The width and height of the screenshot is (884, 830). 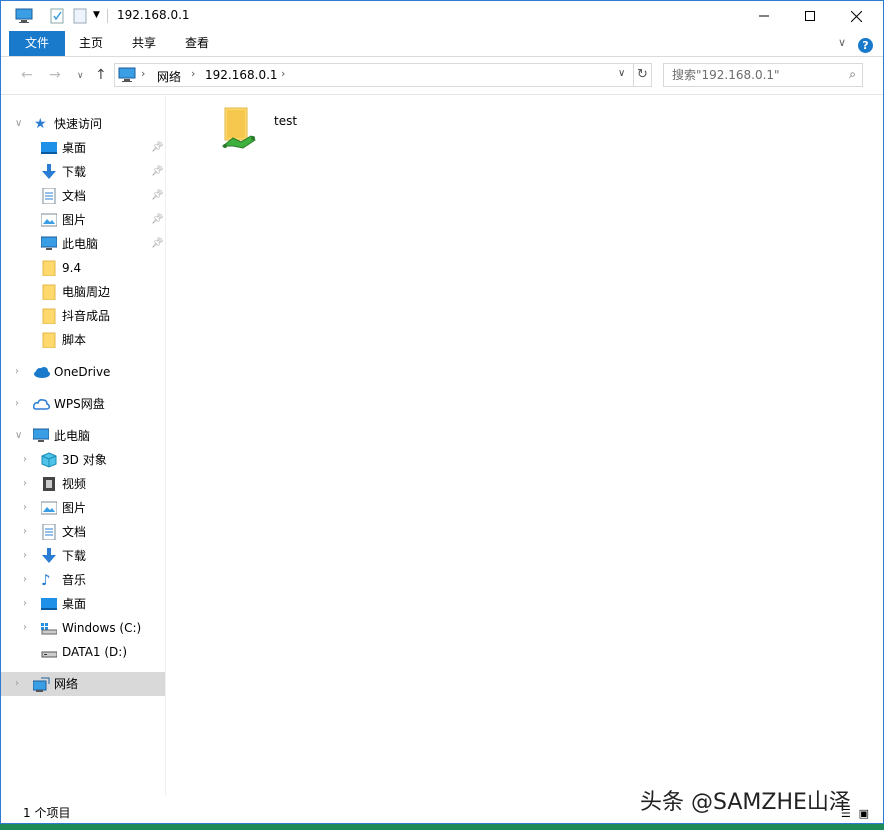 What do you see at coordinates (41, 684) in the screenshot?
I see `network-icon` at bounding box center [41, 684].